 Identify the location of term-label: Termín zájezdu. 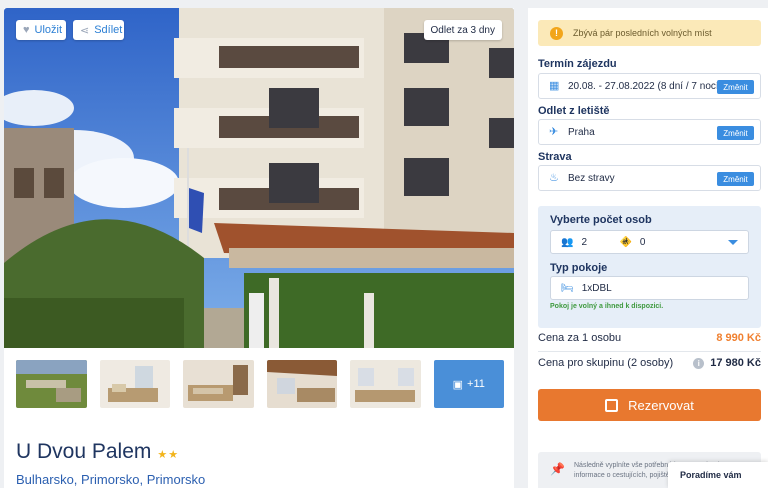
(577, 64).